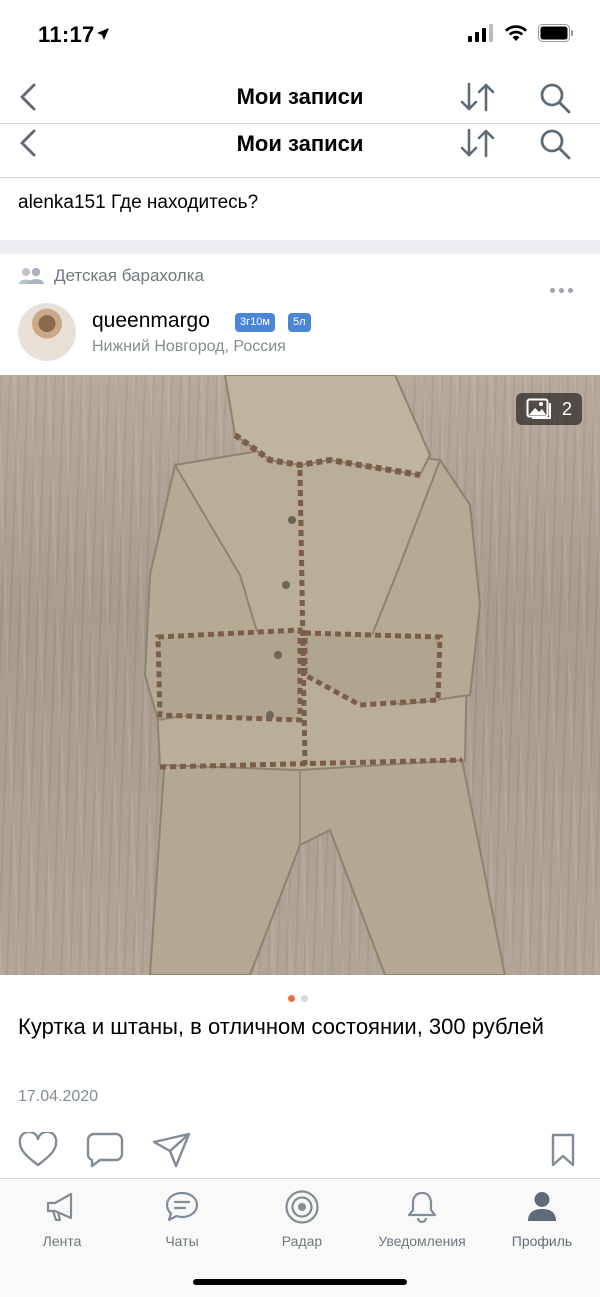 This screenshot has height=1297, width=600. I want to click on avatar, so click(47, 332).